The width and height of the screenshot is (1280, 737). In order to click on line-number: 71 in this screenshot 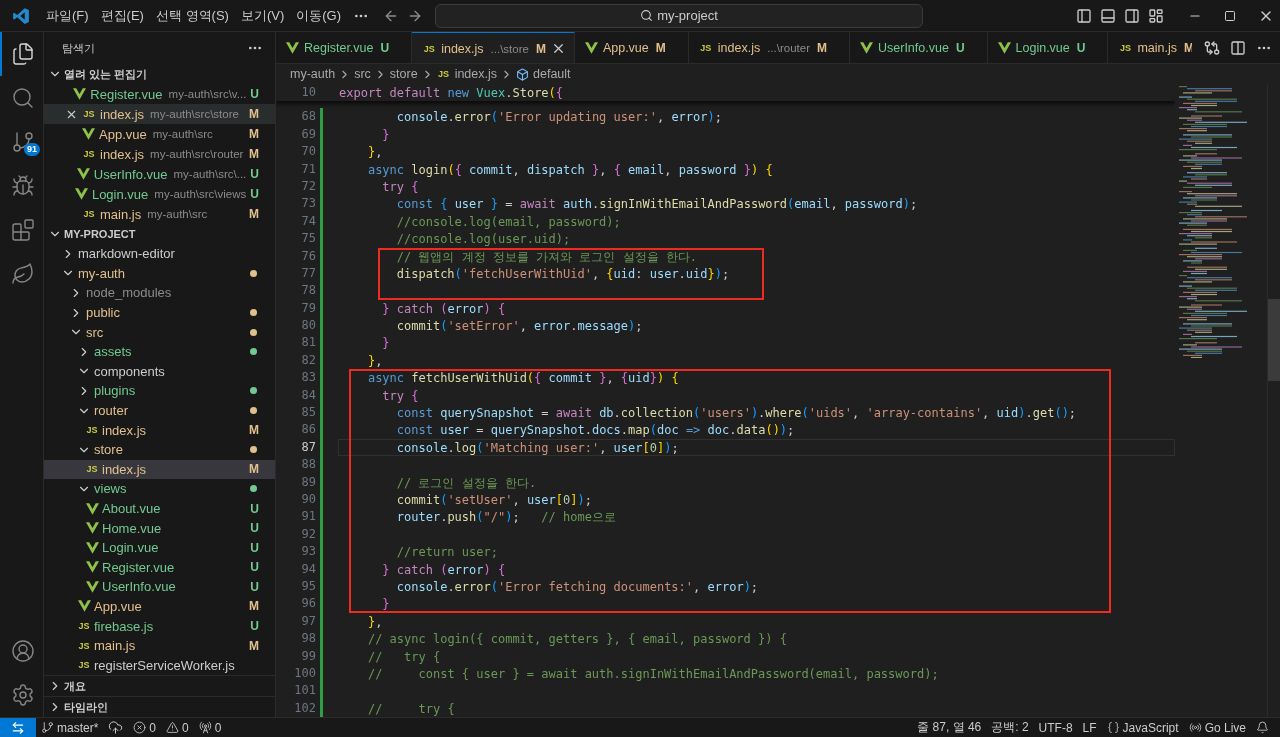, I will do `click(308, 169)`.